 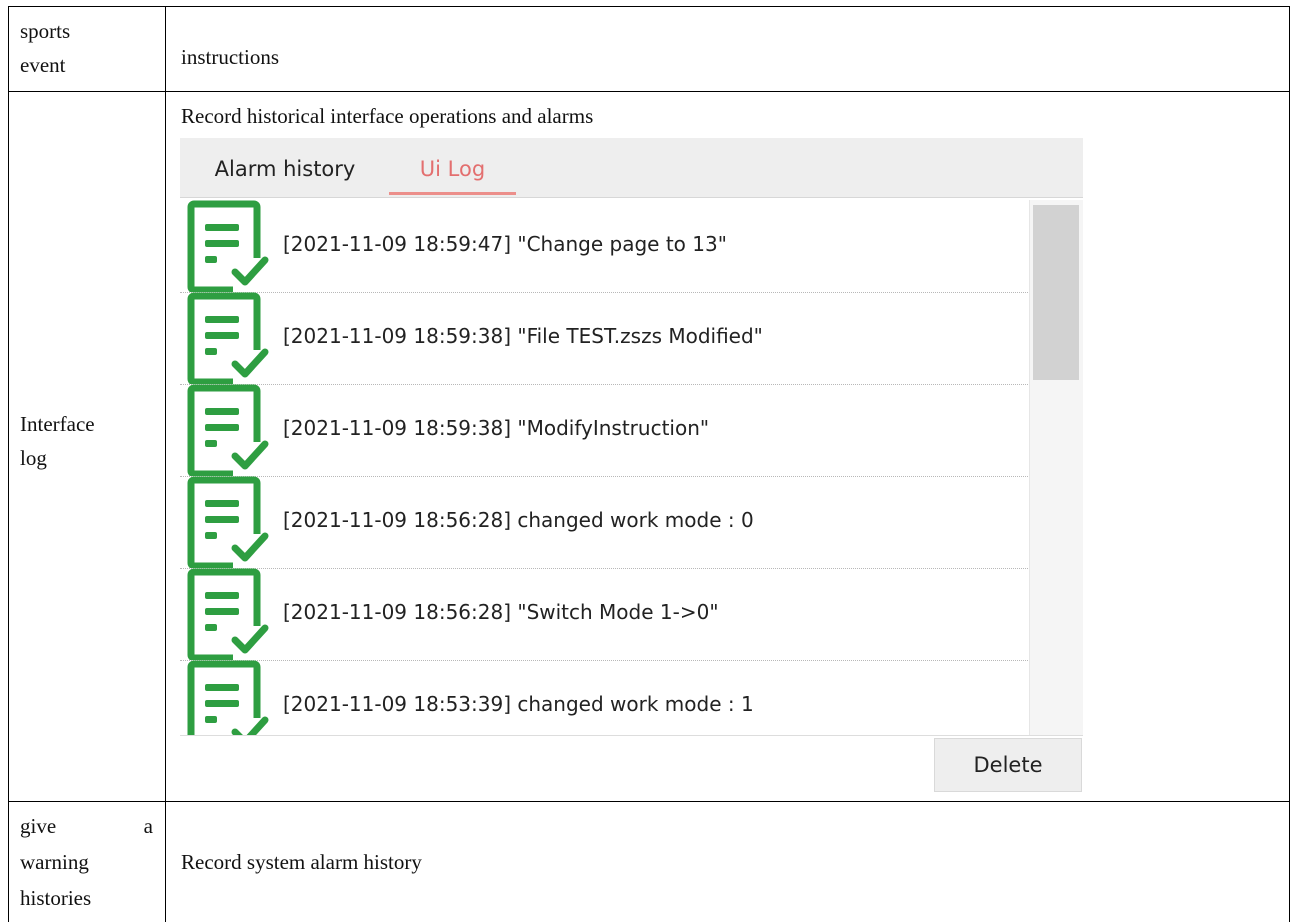 I want to click on table-border-col, so click(x=165, y=464).